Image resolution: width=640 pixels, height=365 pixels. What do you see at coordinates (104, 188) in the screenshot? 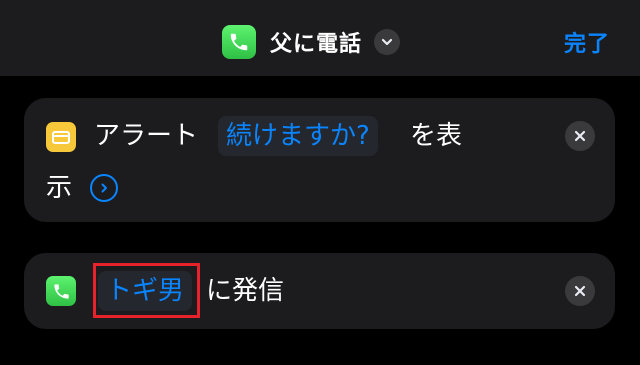
I see `chevron-right-circle-icon` at bounding box center [104, 188].